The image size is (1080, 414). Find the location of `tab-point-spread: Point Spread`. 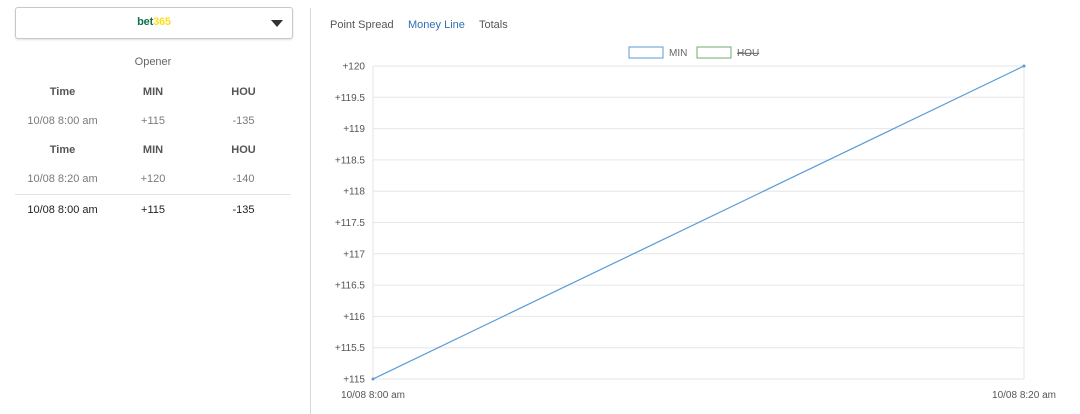

tab-point-spread: Point Spread is located at coordinates (362, 25).